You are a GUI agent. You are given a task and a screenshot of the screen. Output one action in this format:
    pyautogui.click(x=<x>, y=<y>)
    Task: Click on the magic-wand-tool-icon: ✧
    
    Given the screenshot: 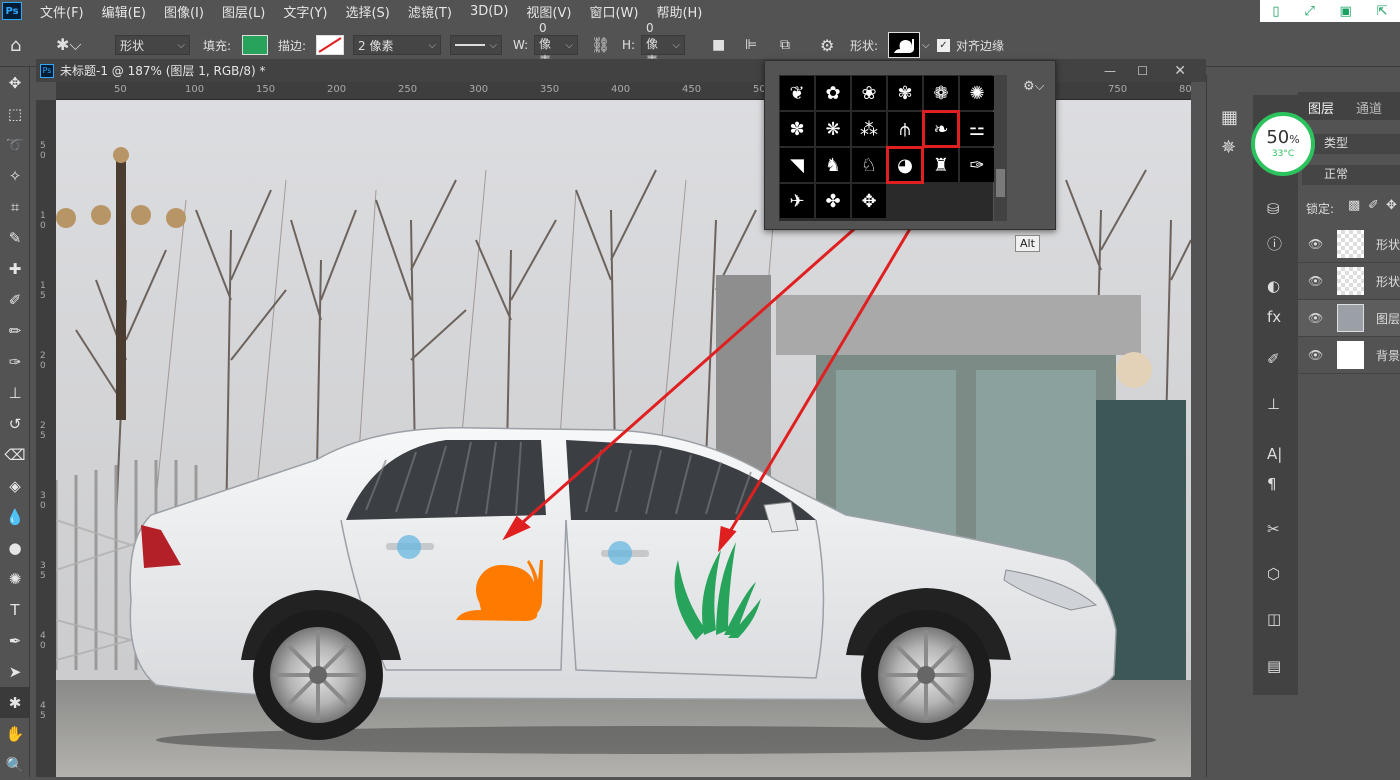 What is the action you would take?
    pyautogui.click(x=15, y=175)
    